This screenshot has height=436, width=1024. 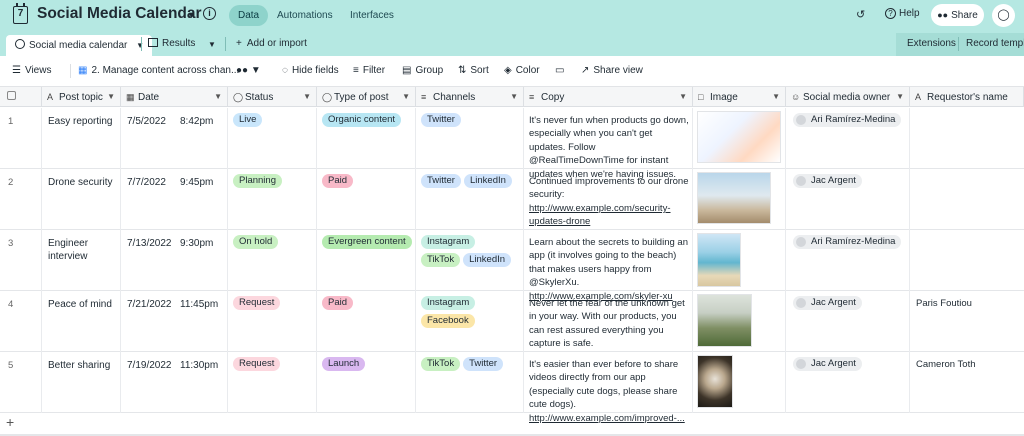 I want to click on type-of-post-cell: Launch, so click(x=366, y=382).